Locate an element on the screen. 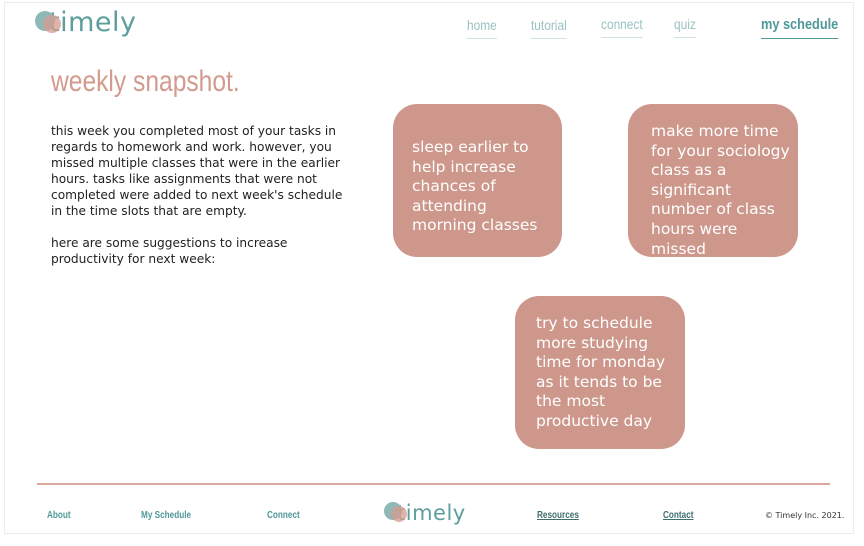  footer-link-my-schedule: My Schedule is located at coordinates (166, 515).